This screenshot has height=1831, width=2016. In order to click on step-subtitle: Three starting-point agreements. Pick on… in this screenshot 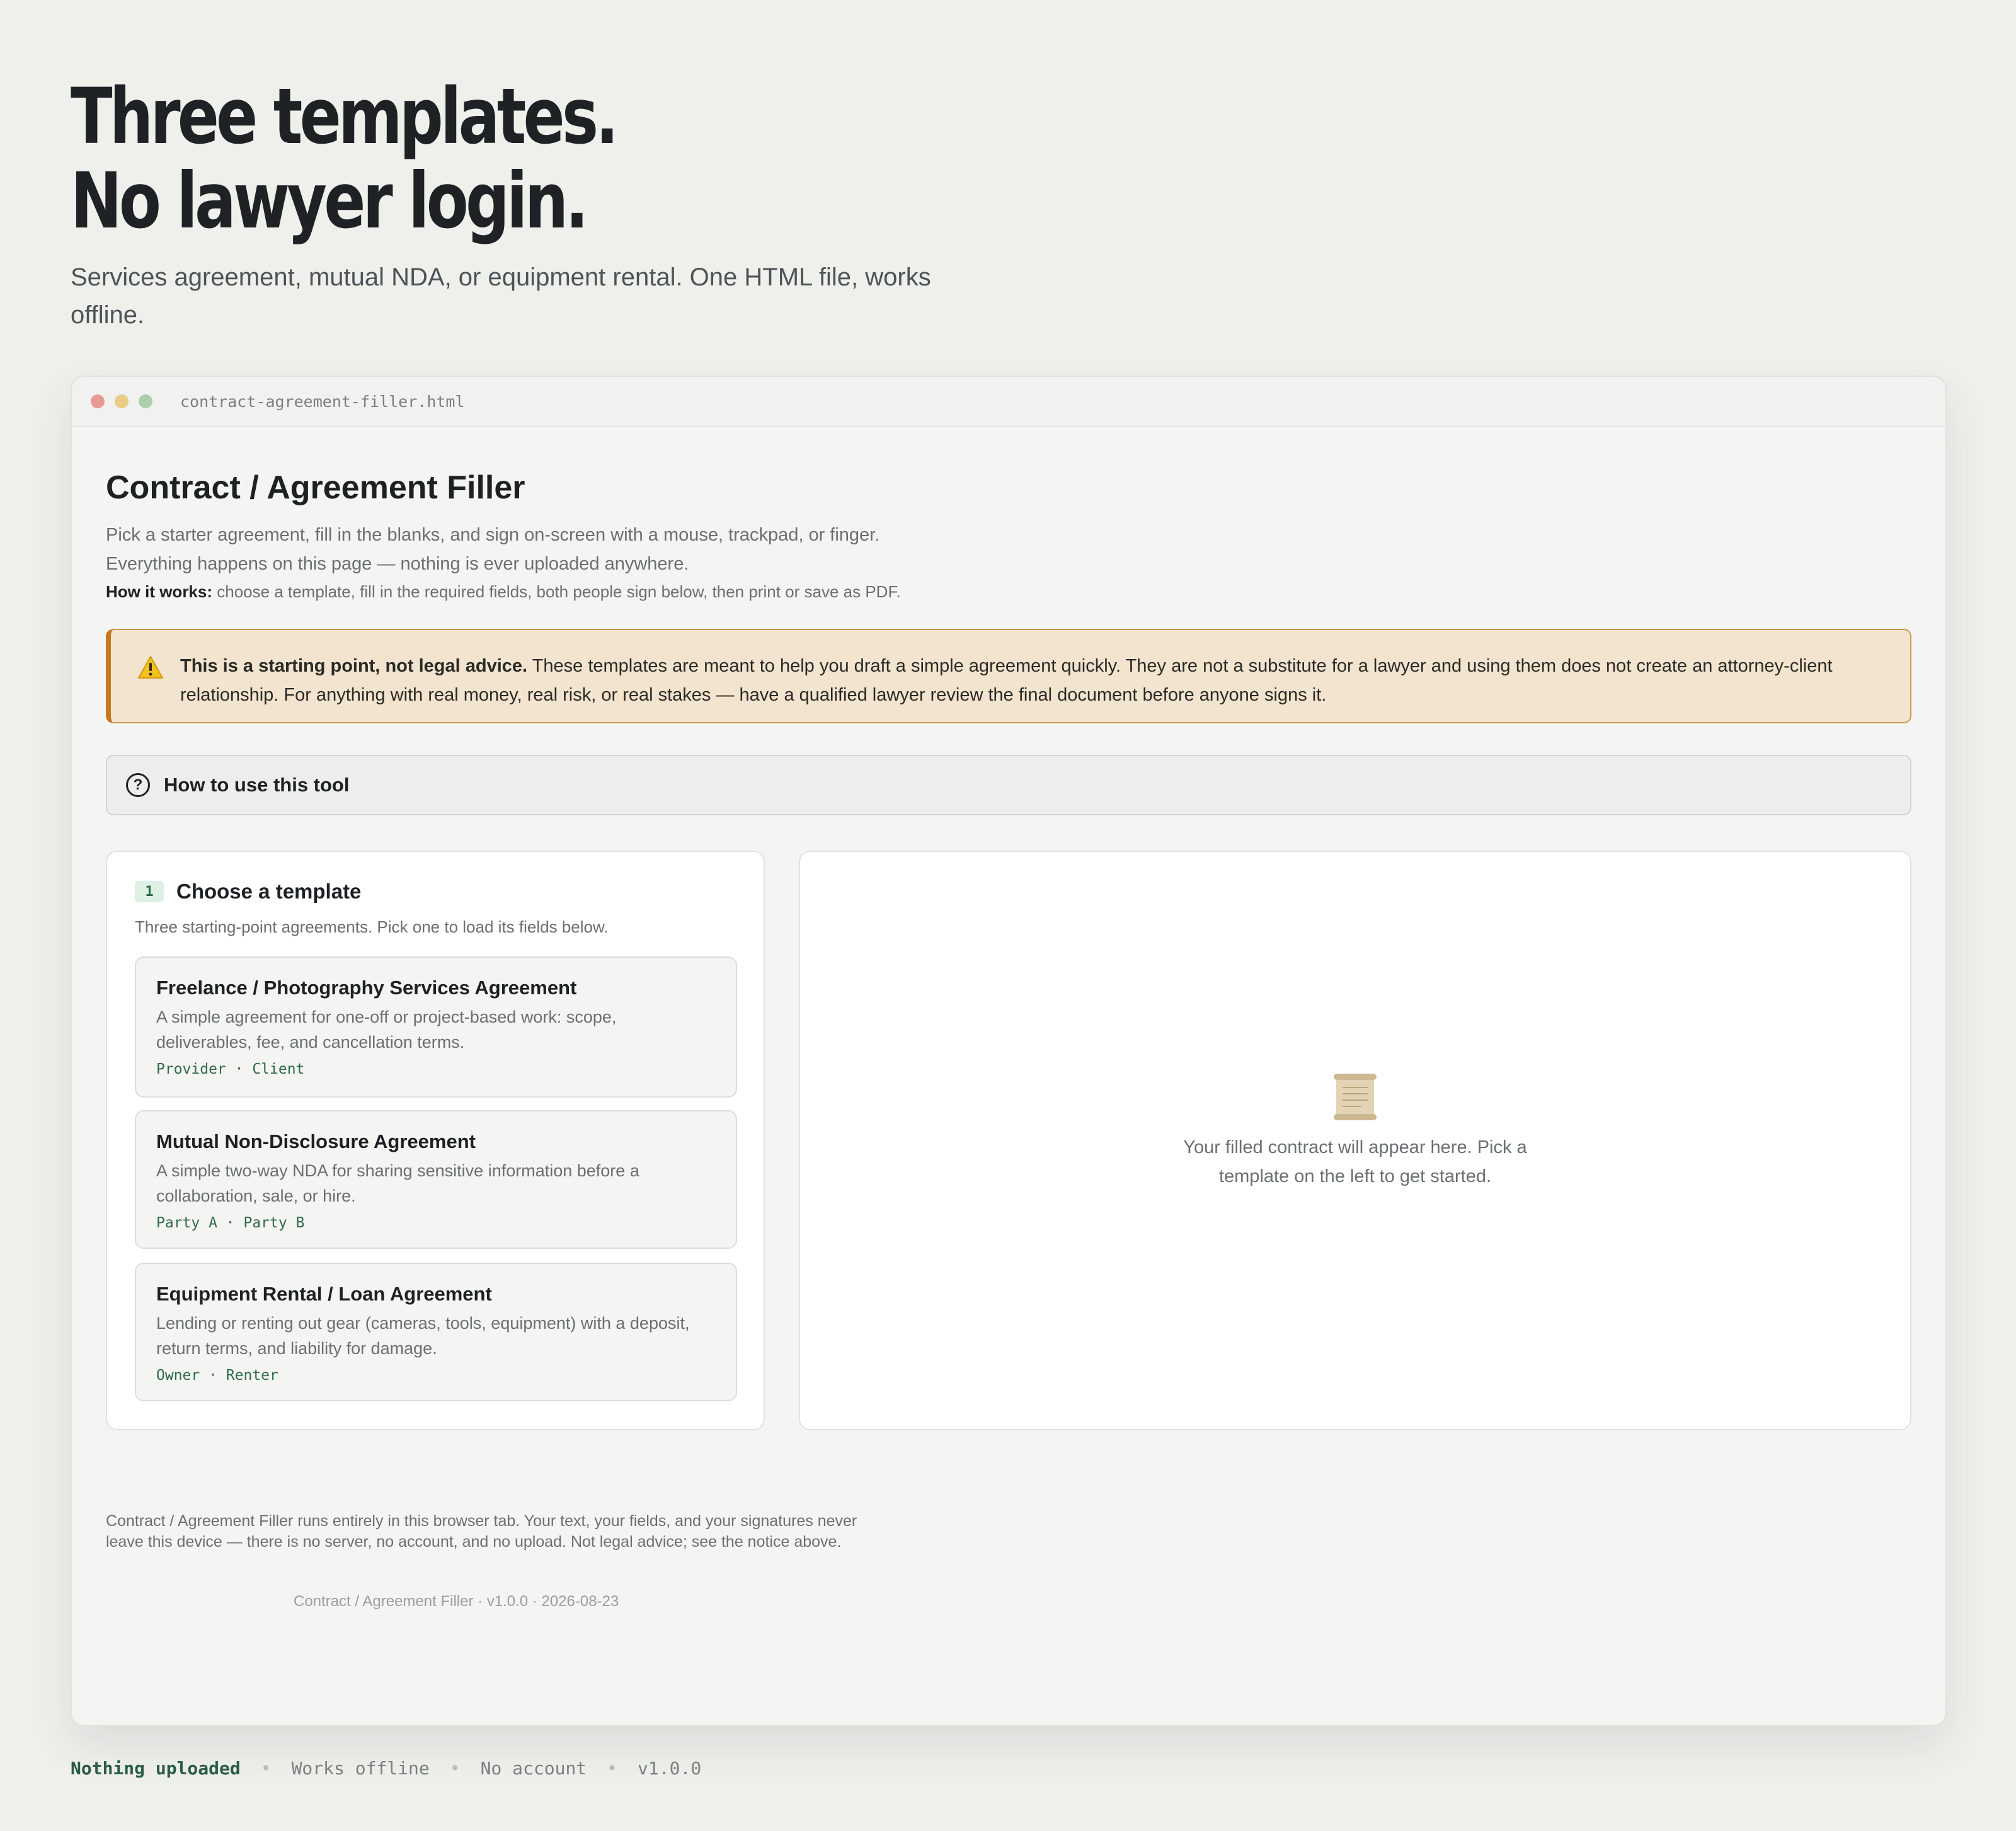, I will do `click(372, 926)`.